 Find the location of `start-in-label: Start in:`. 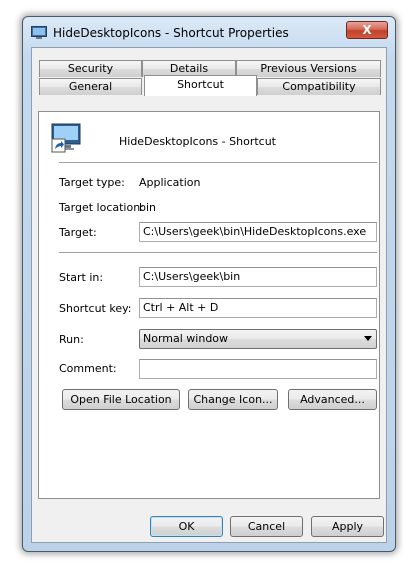

start-in-label: Start in: is located at coordinates (81, 277).